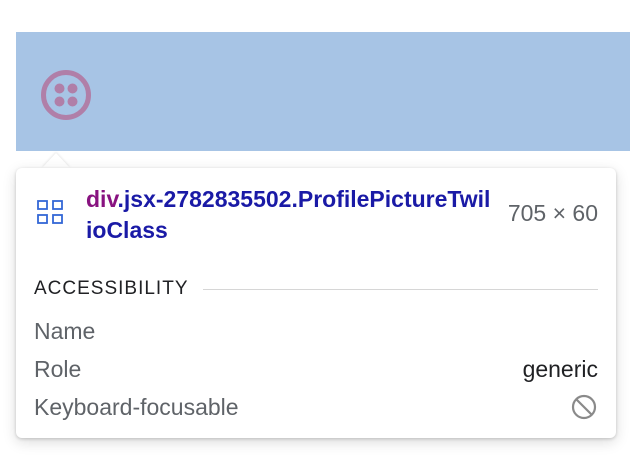  What do you see at coordinates (316, 369) in the screenshot?
I see `accessibility-role-row: Role generic` at bounding box center [316, 369].